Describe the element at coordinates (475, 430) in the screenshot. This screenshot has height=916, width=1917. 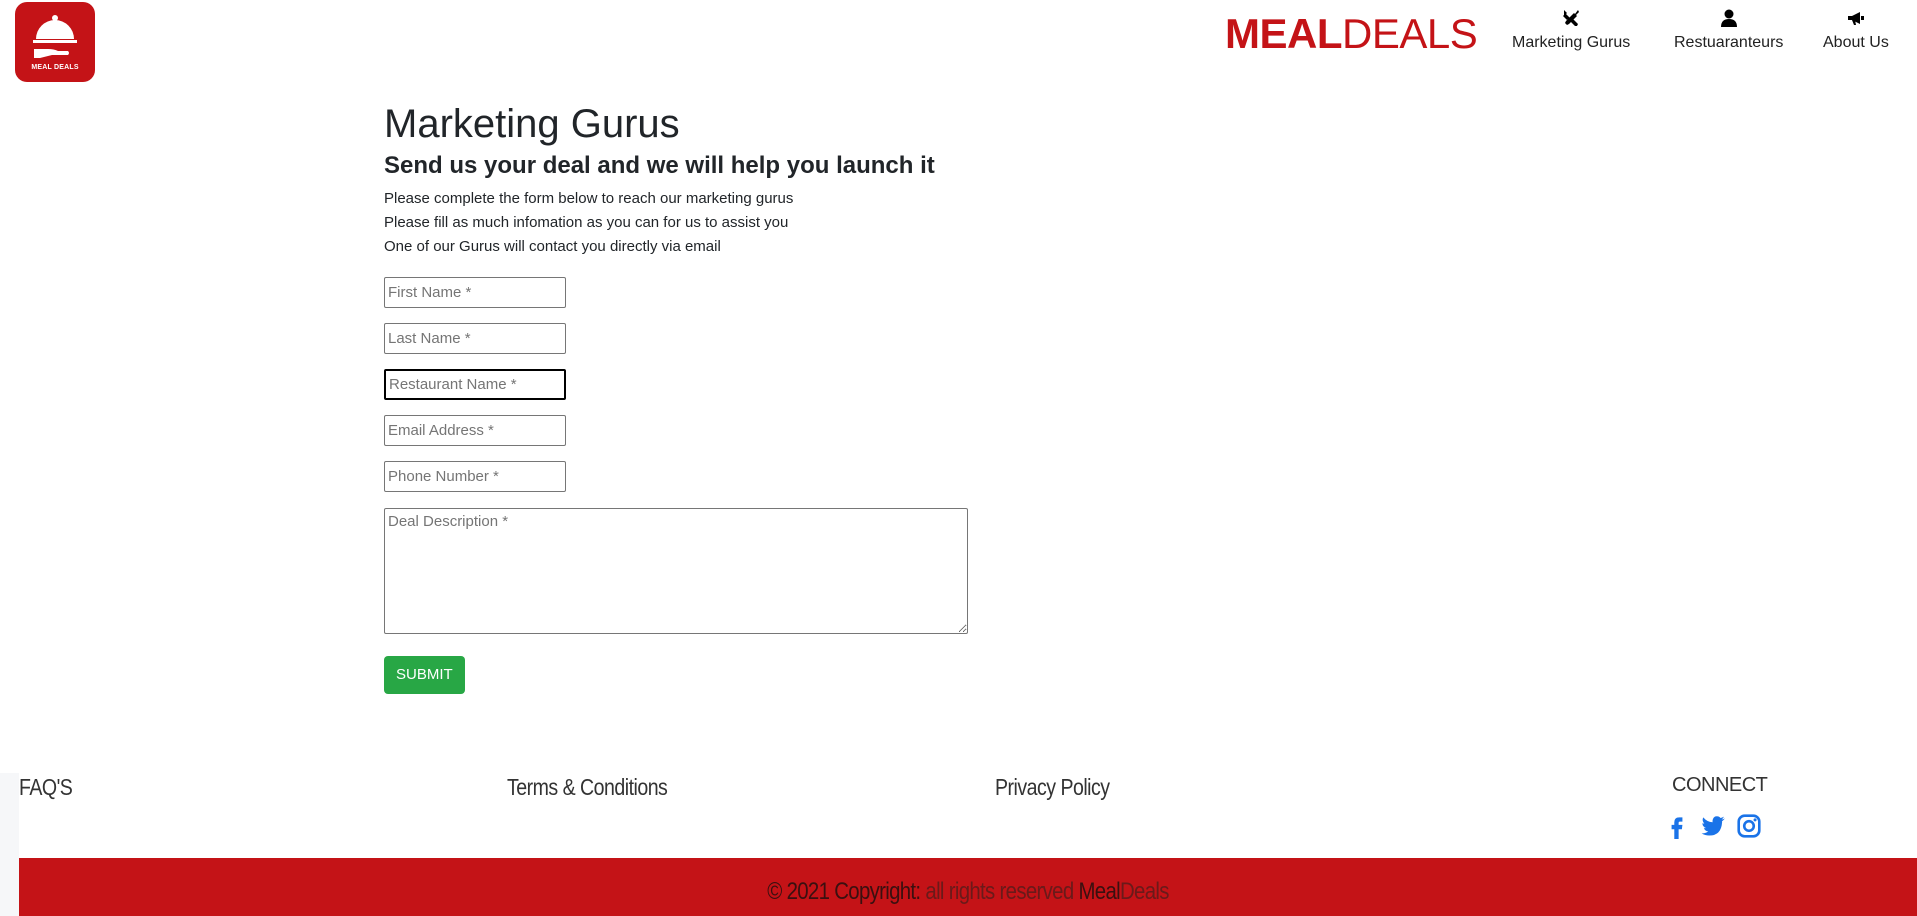
I see `email-address-input` at that location.